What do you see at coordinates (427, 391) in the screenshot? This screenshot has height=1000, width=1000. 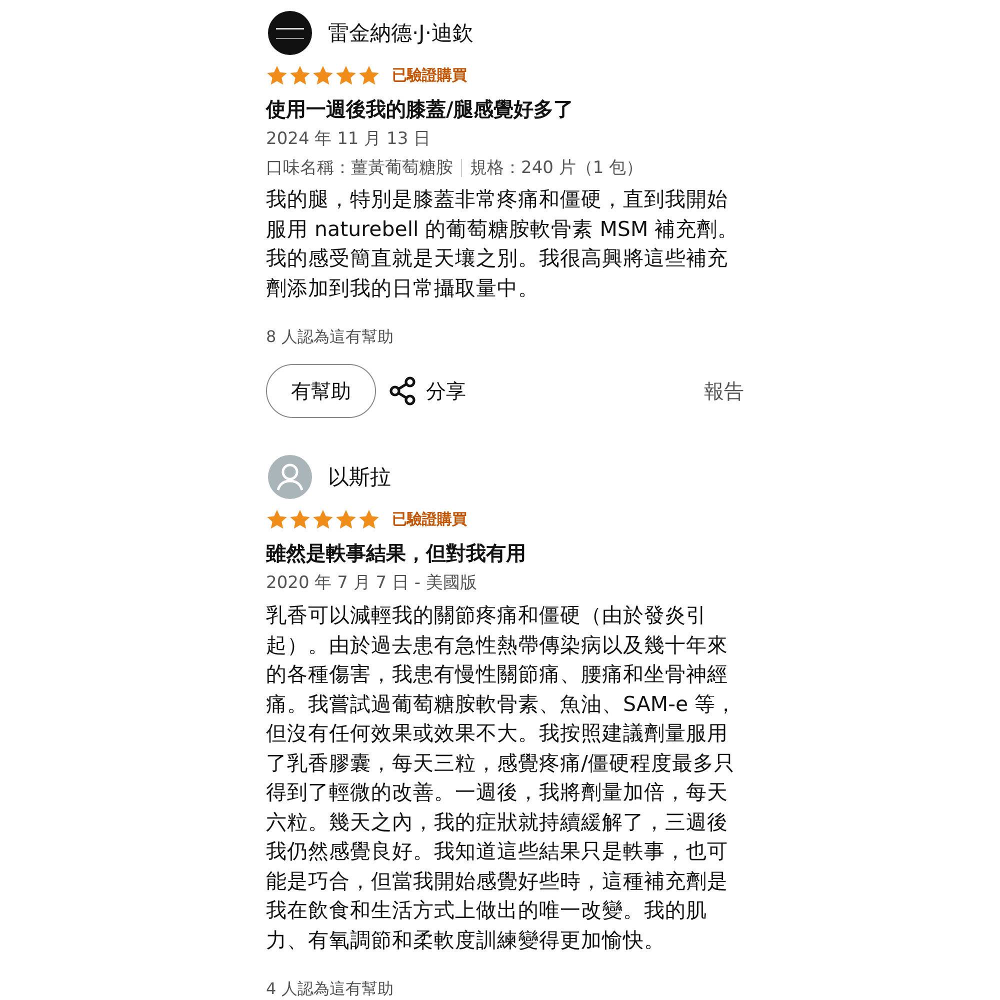 I see `share-button: 分享` at bounding box center [427, 391].